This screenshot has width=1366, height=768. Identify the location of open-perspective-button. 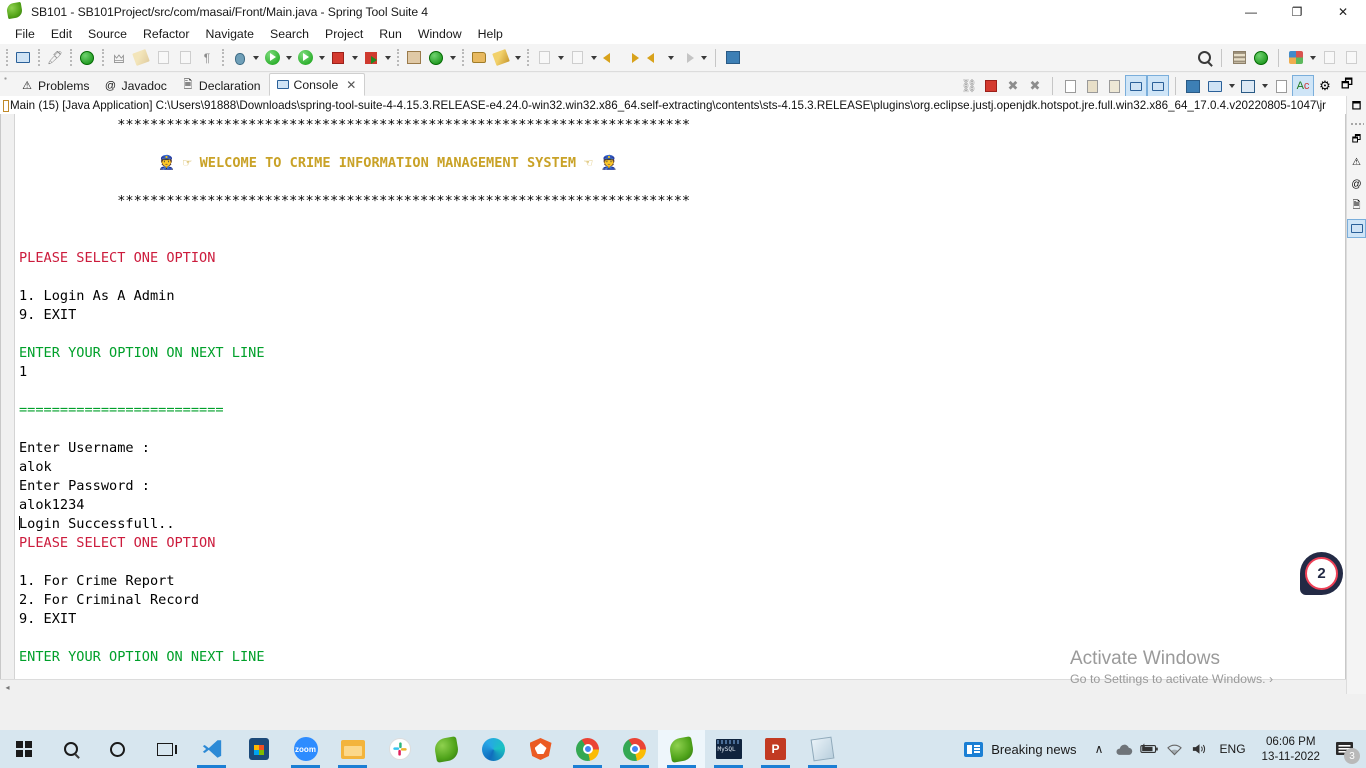
(1296, 58).